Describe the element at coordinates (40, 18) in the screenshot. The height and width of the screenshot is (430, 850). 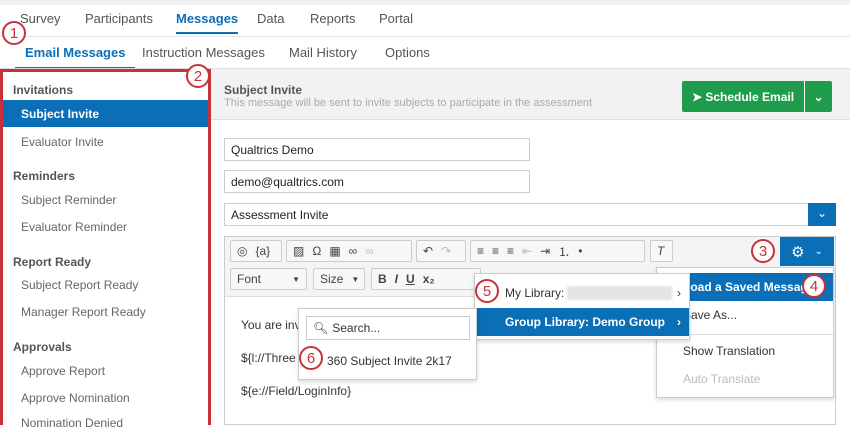
I see `tab-survey: Survey` at that location.